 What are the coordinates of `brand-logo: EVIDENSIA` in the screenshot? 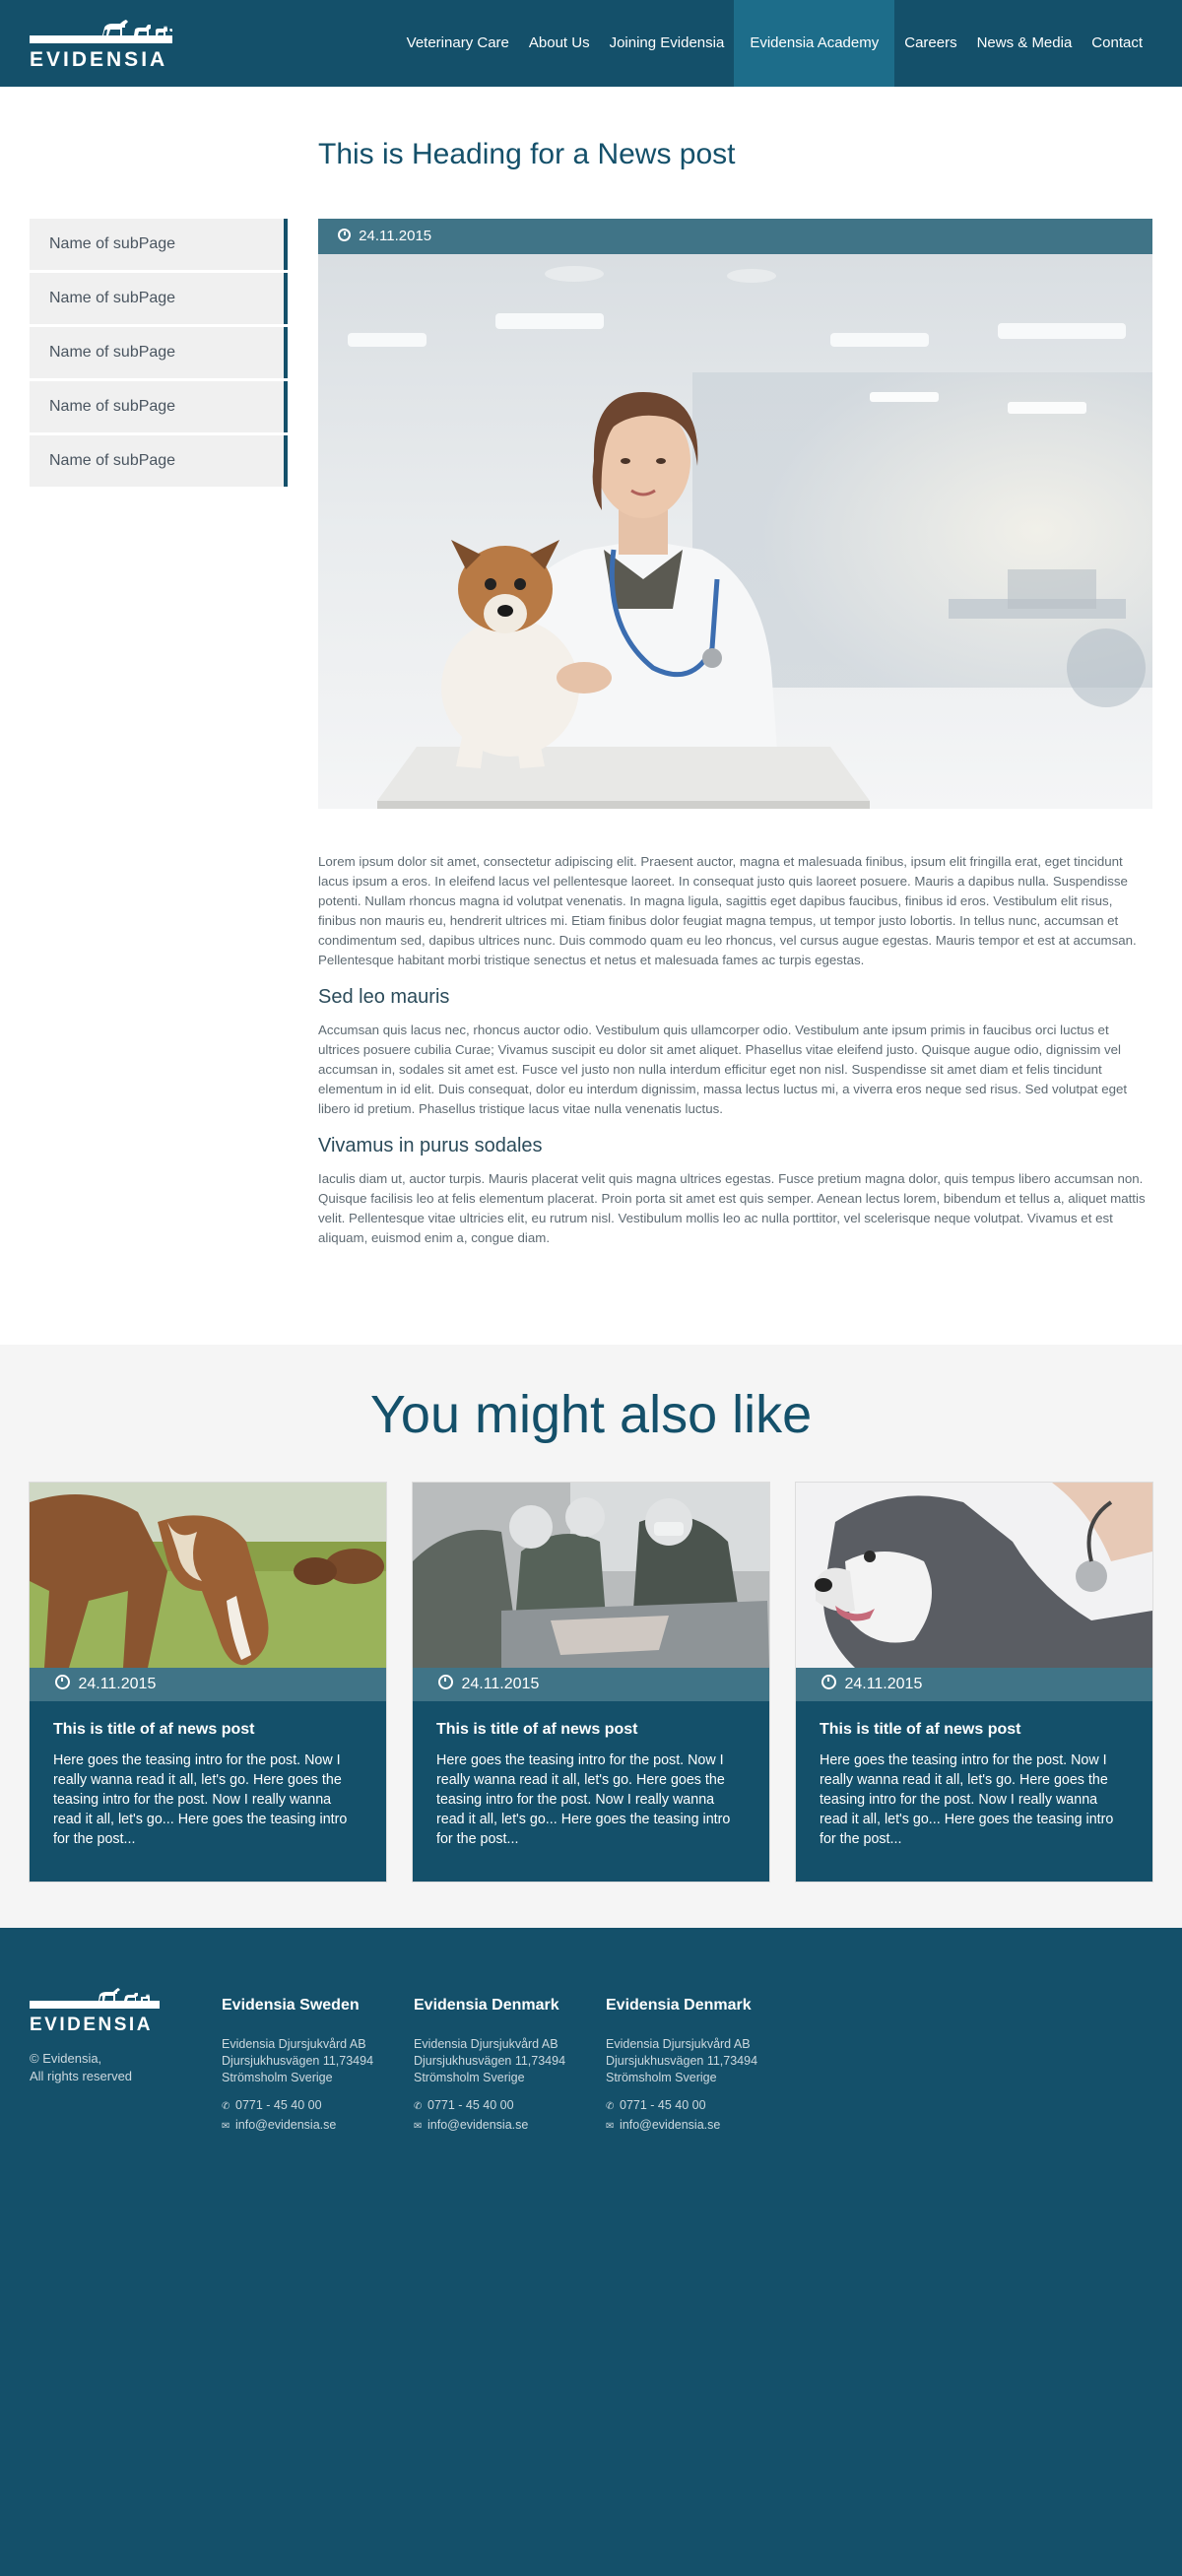 It's located at (101, 45).